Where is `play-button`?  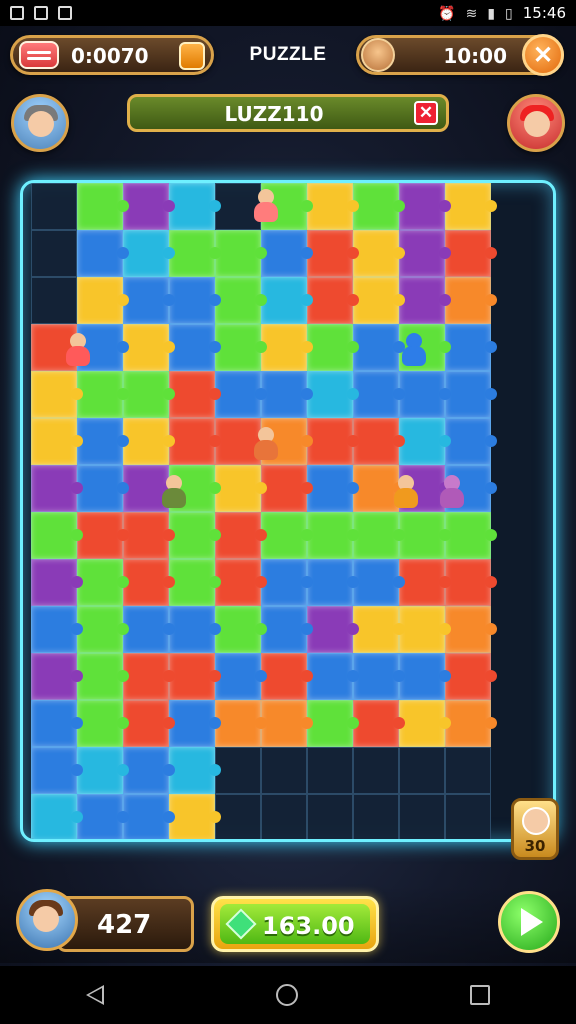
play-button is located at coordinates (529, 922).